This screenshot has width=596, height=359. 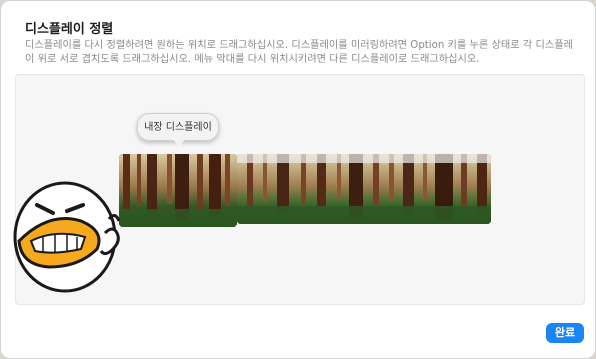 I want to click on menu-bar-indicator, so click(x=364, y=158).